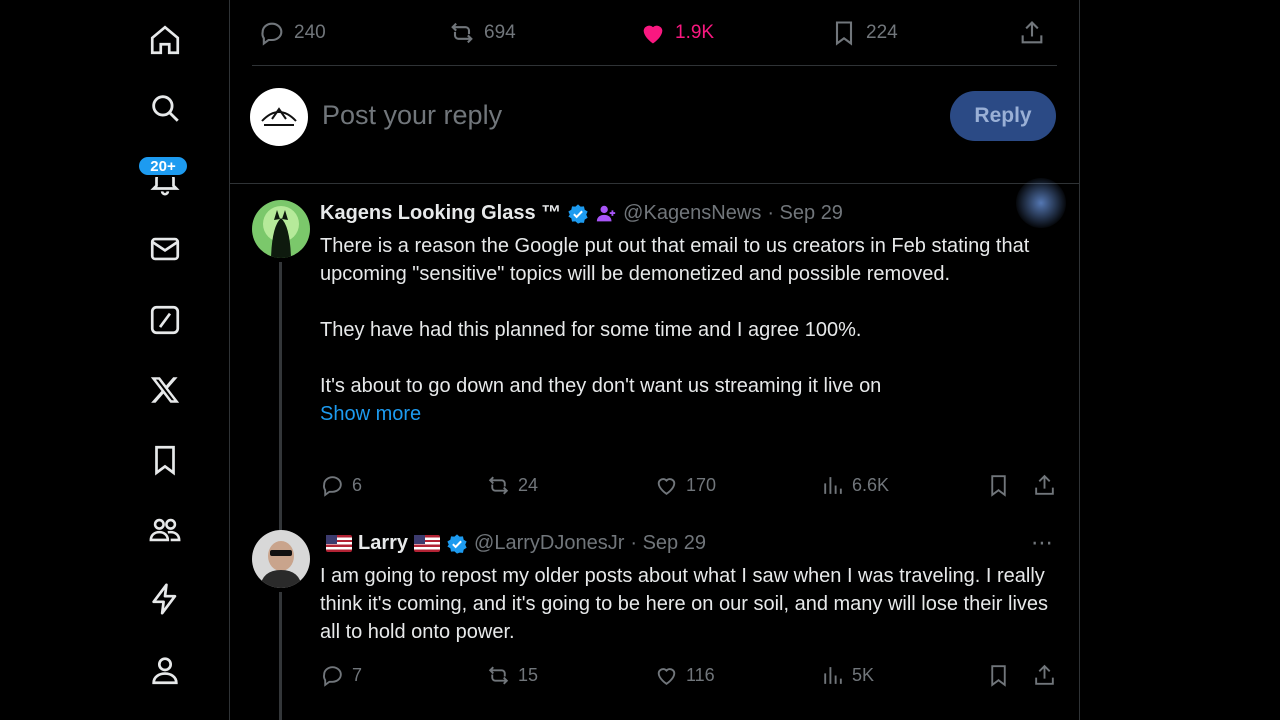 The image size is (1280, 720). I want to click on repost-count: 24, so click(528, 484).